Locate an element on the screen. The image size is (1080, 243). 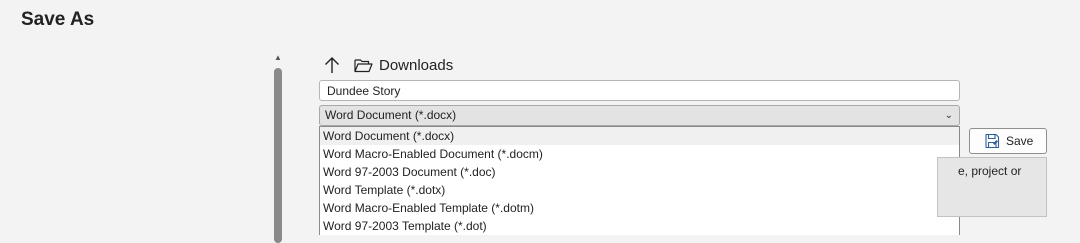
page-title: Save As is located at coordinates (58, 19).